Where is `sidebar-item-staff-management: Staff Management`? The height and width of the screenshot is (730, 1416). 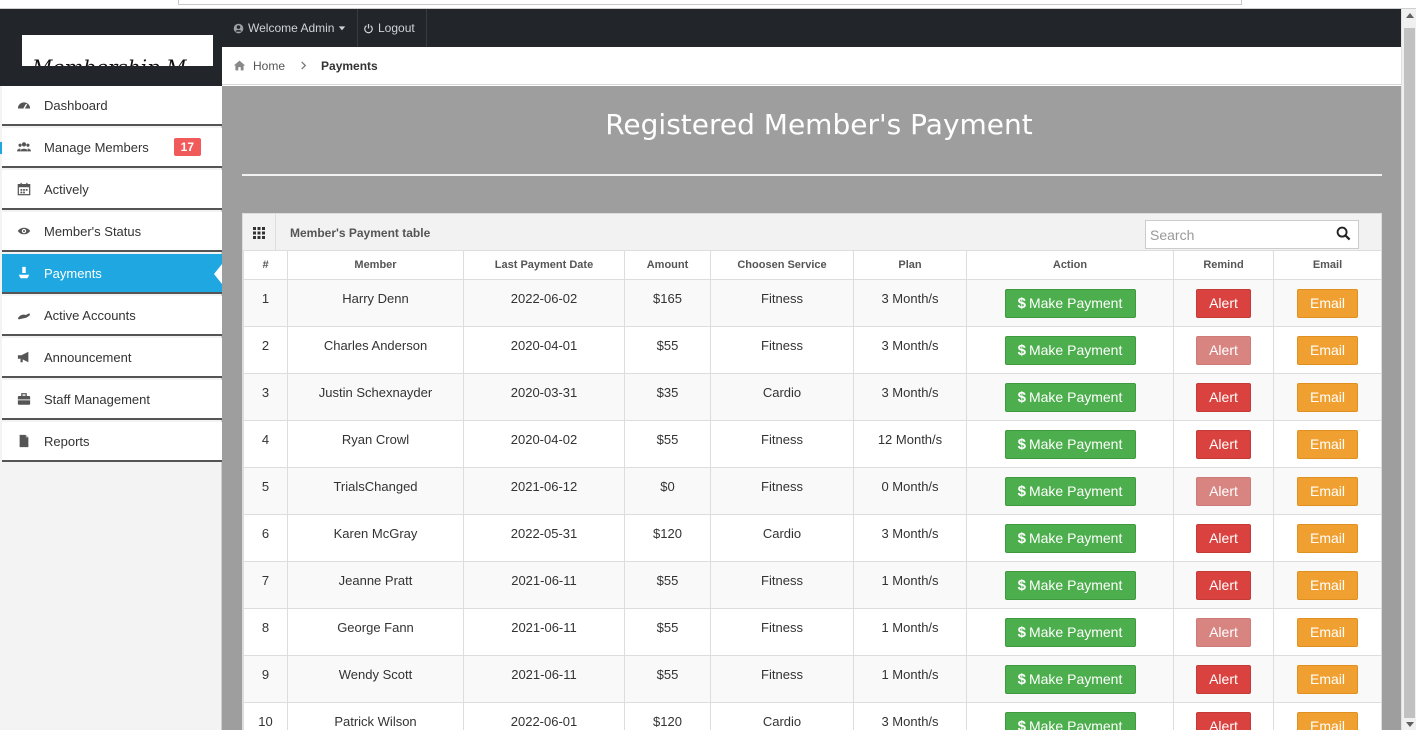
sidebar-item-staff-management: Staff Management is located at coordinates (112, 400).